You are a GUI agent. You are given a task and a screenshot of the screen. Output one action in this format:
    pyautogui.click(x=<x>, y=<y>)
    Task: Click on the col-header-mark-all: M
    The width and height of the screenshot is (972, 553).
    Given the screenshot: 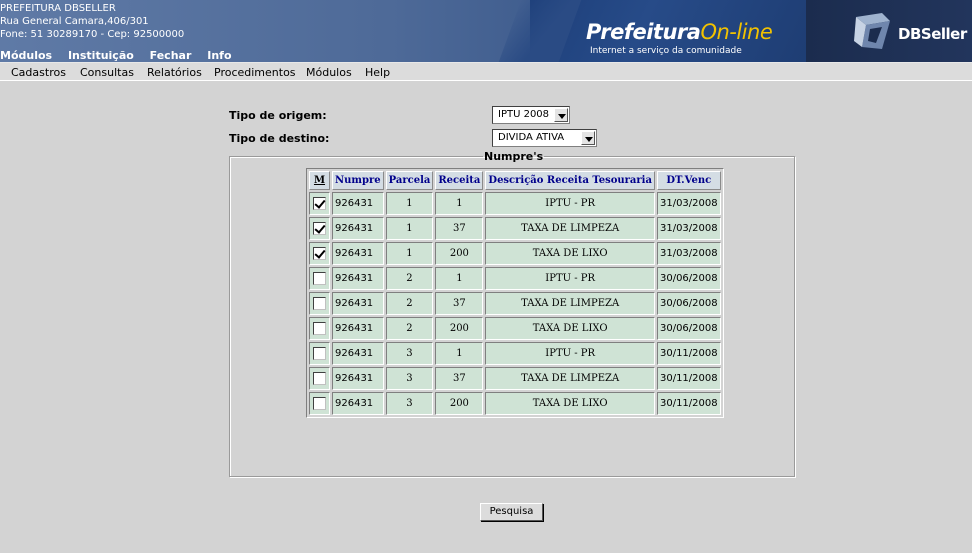 What is the action you would take?
    pyautogui.click(x=319, y=180)
    